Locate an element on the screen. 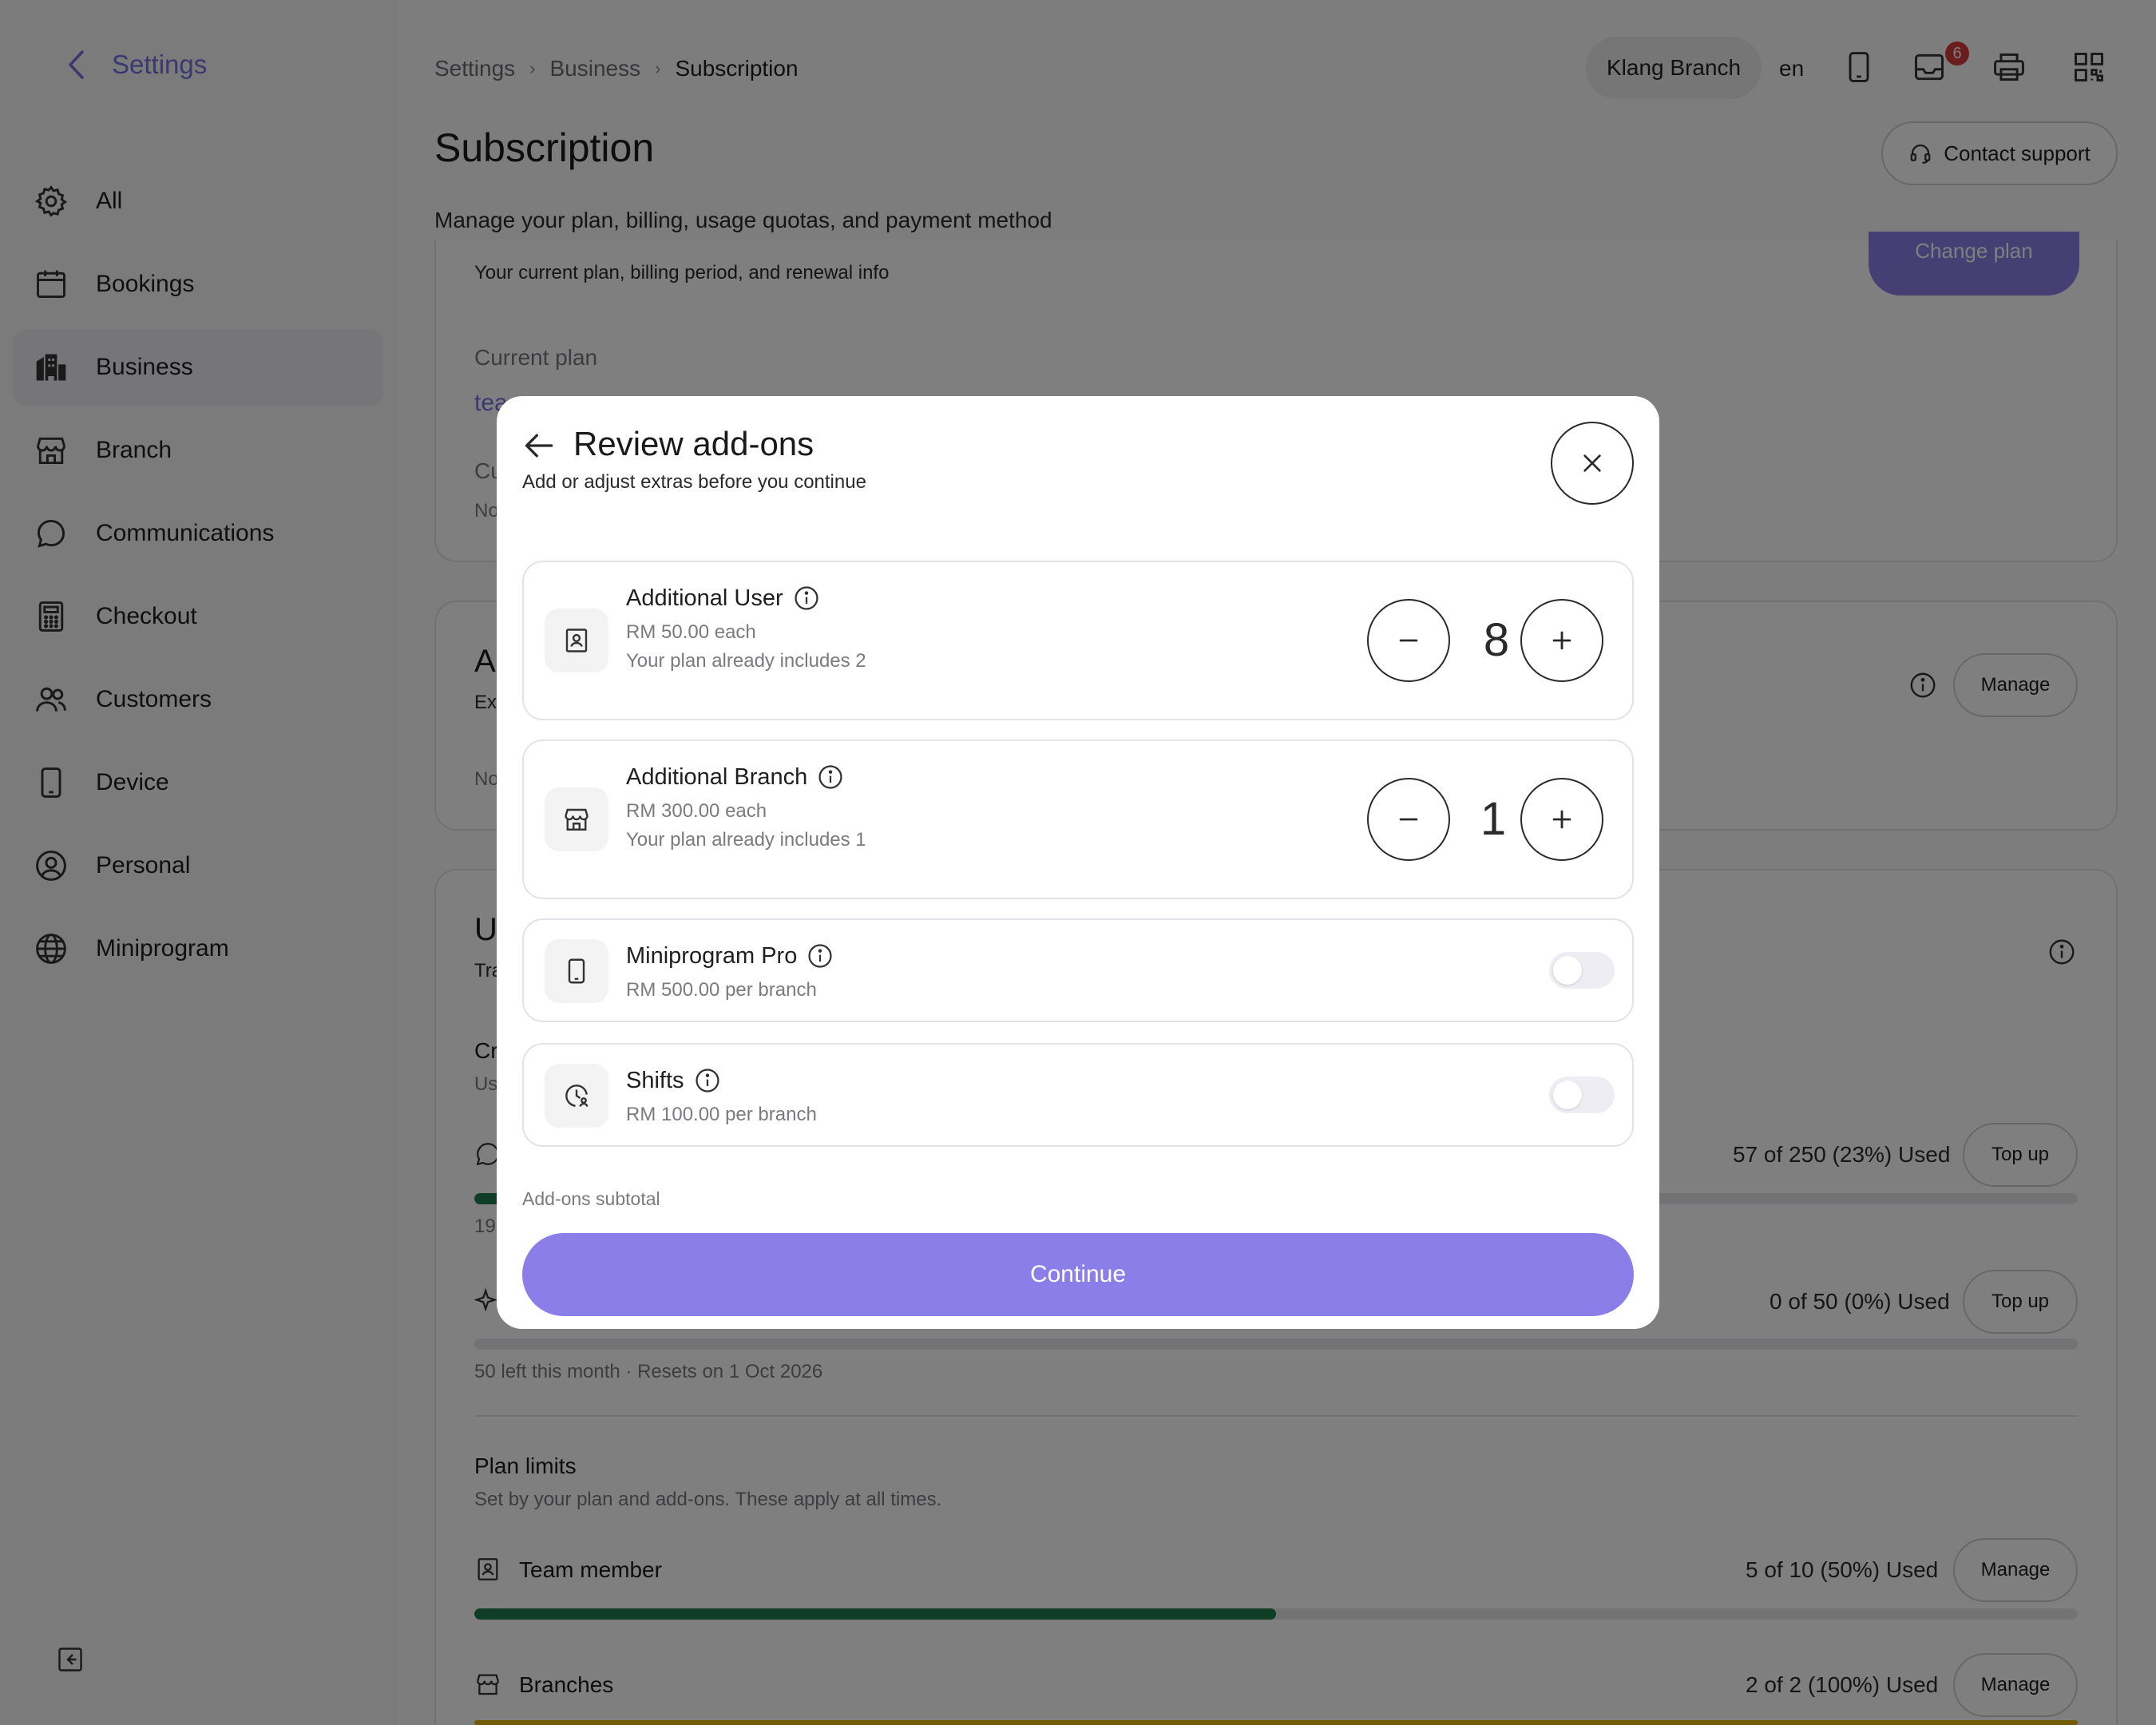 This screenshot has width=2156, height=1725. clock-user-icon is located at coordinates (576, 1096).